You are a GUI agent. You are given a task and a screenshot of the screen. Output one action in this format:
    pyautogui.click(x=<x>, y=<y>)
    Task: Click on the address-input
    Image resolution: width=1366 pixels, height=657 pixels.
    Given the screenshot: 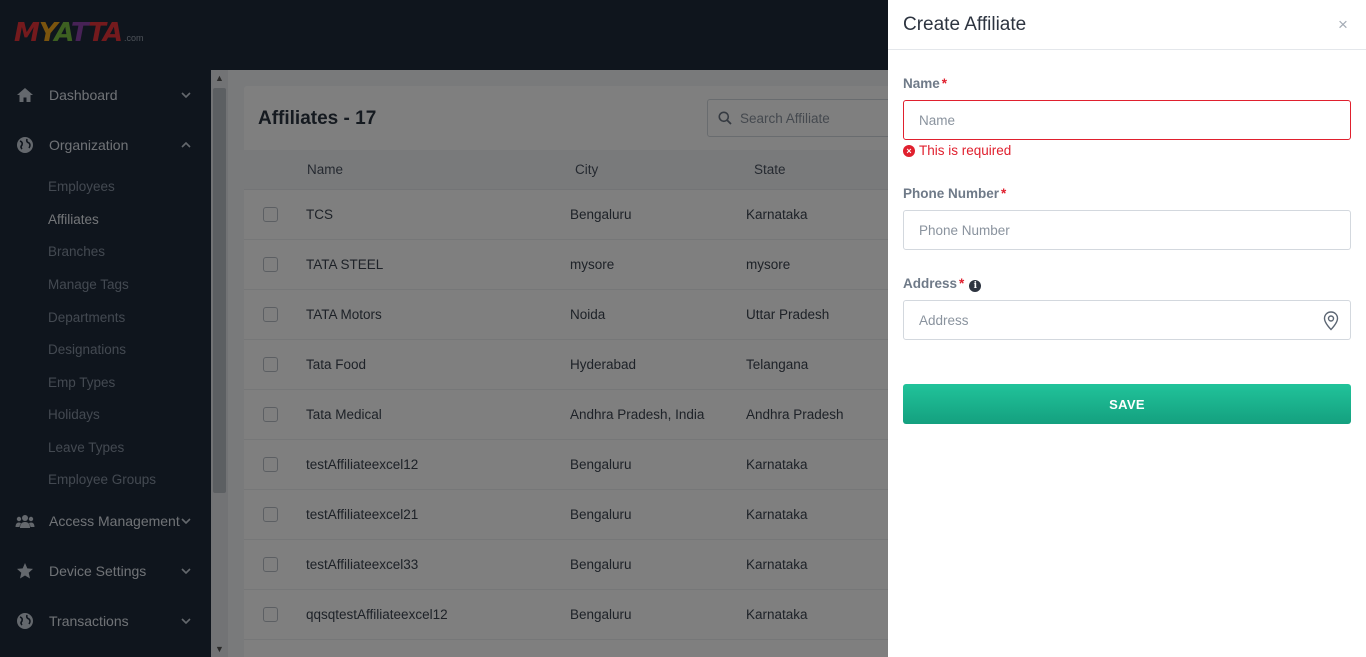 What is the action you would take?
    pyautogui.click(x=1104, y=320)
    